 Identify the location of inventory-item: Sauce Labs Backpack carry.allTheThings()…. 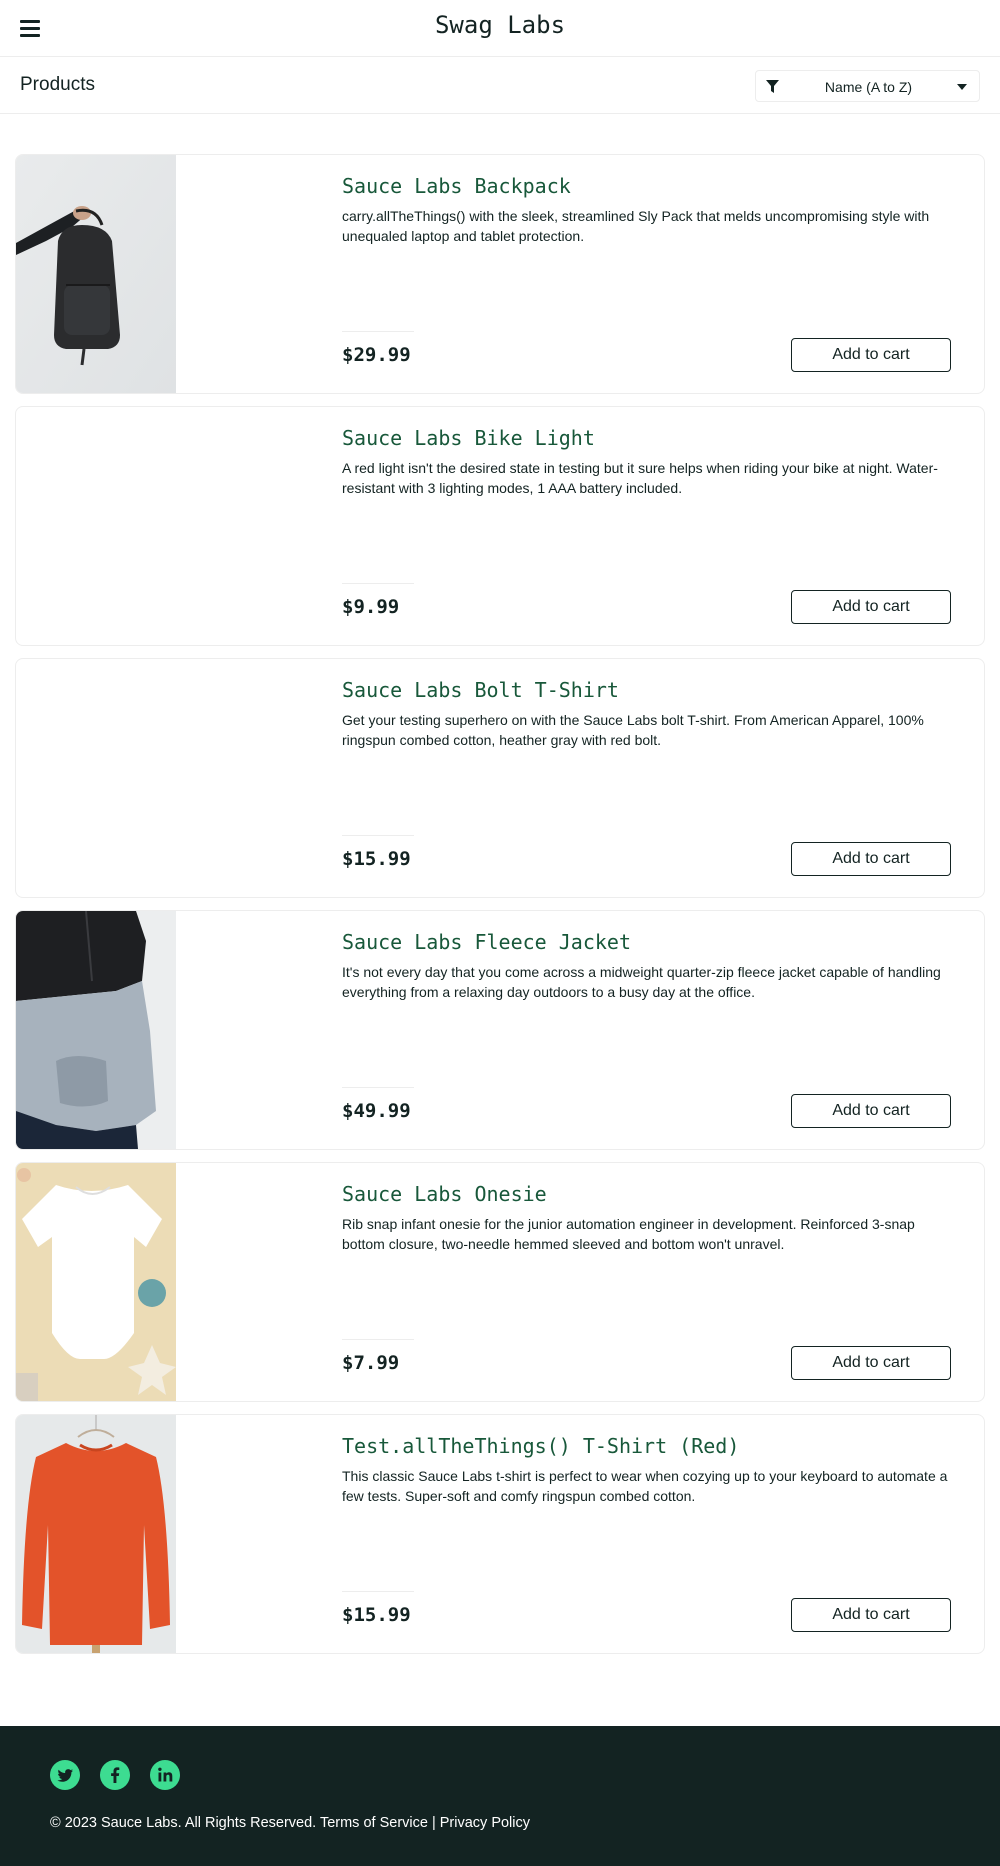
(500, 274).